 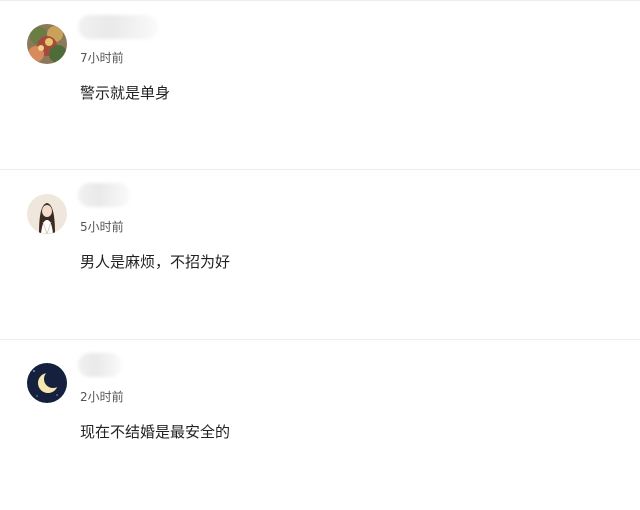 What do you see at coordinates (155, 262) in the screenshot?
I see `comment-text: 男人是麻烦，不招为好` at bounding box center [155, 262].